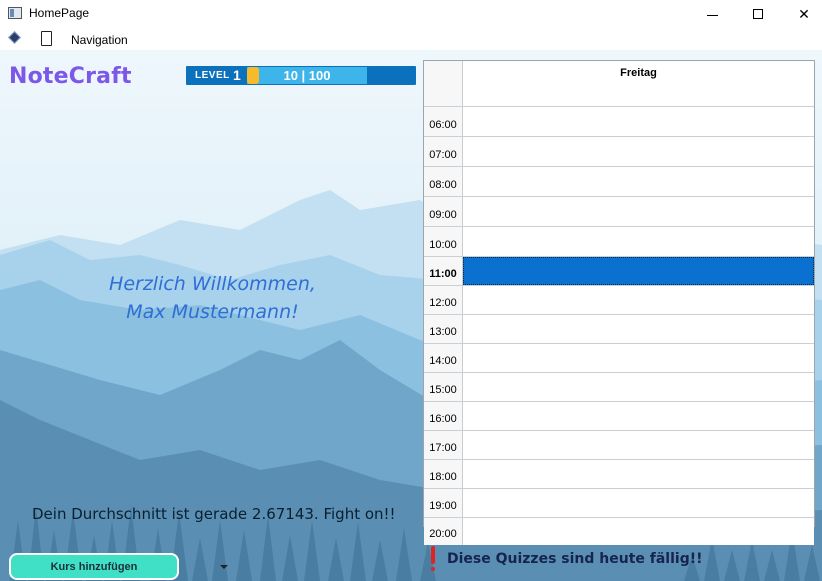 Image resolution: width=822 pixels, height=581 pixels. What do you see at coordinates (443, 474) in the screenshot?
I see `calendar-time-label: 18:00` at bounding box center [443, 474].